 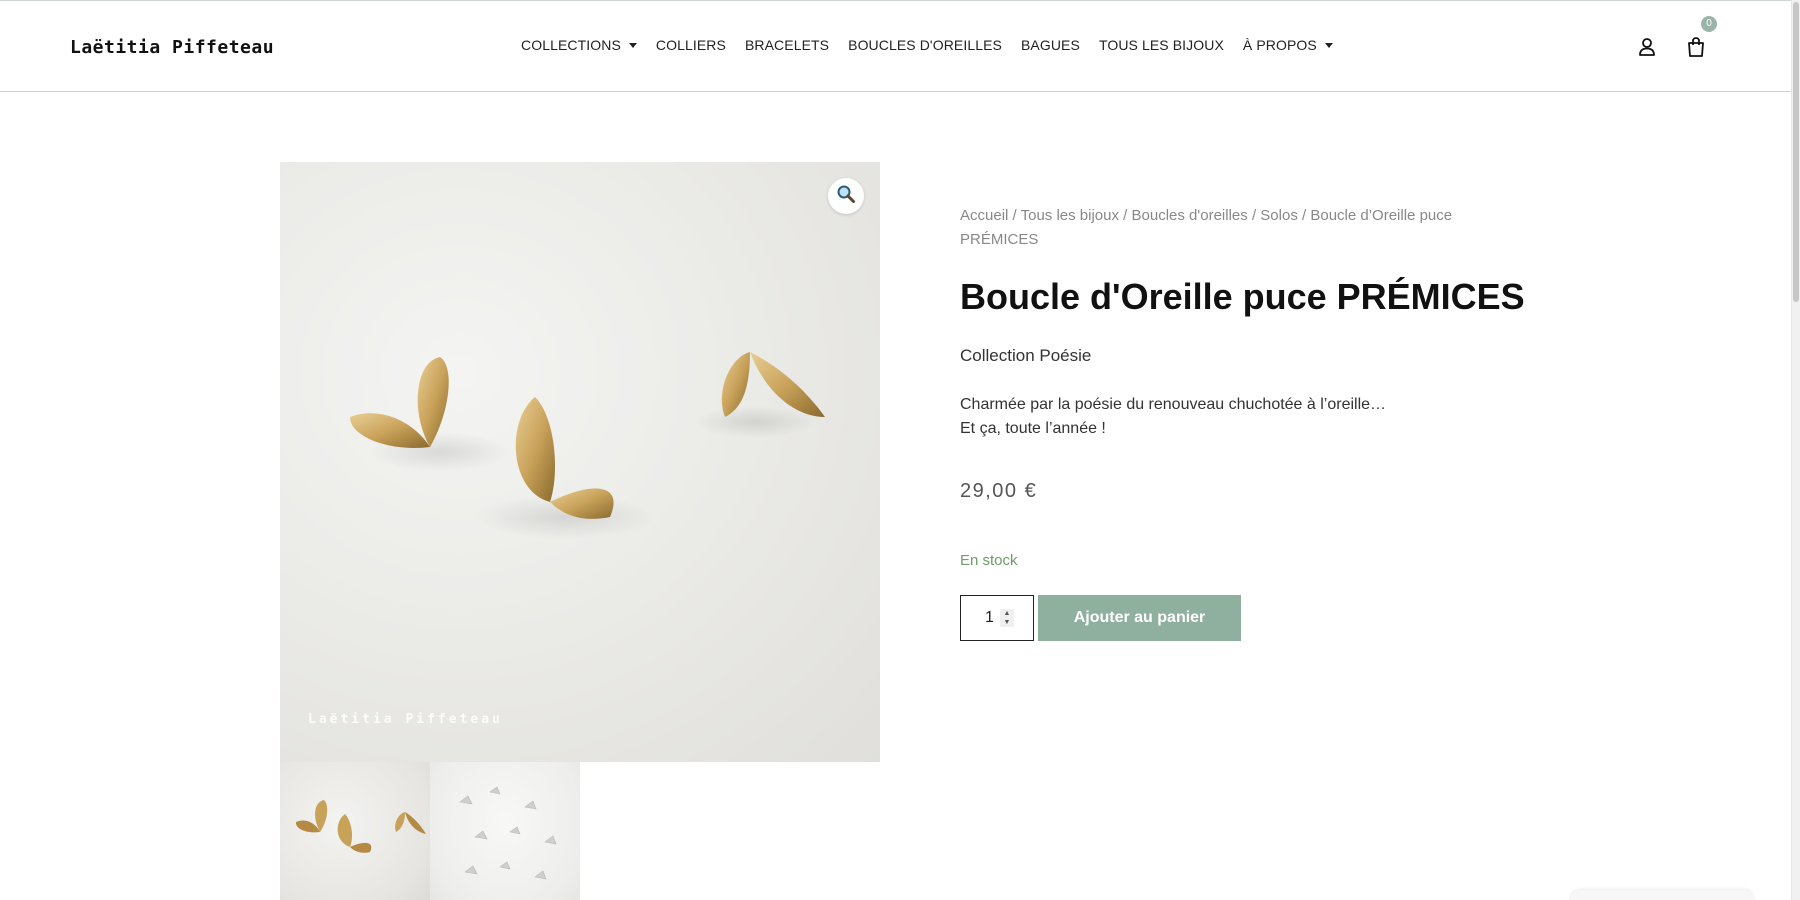 What do you see at coordinates (1279, 45) in the screenshot?
I see `nav-item-label: À PROPOS` at bounding box center [1279, 45].